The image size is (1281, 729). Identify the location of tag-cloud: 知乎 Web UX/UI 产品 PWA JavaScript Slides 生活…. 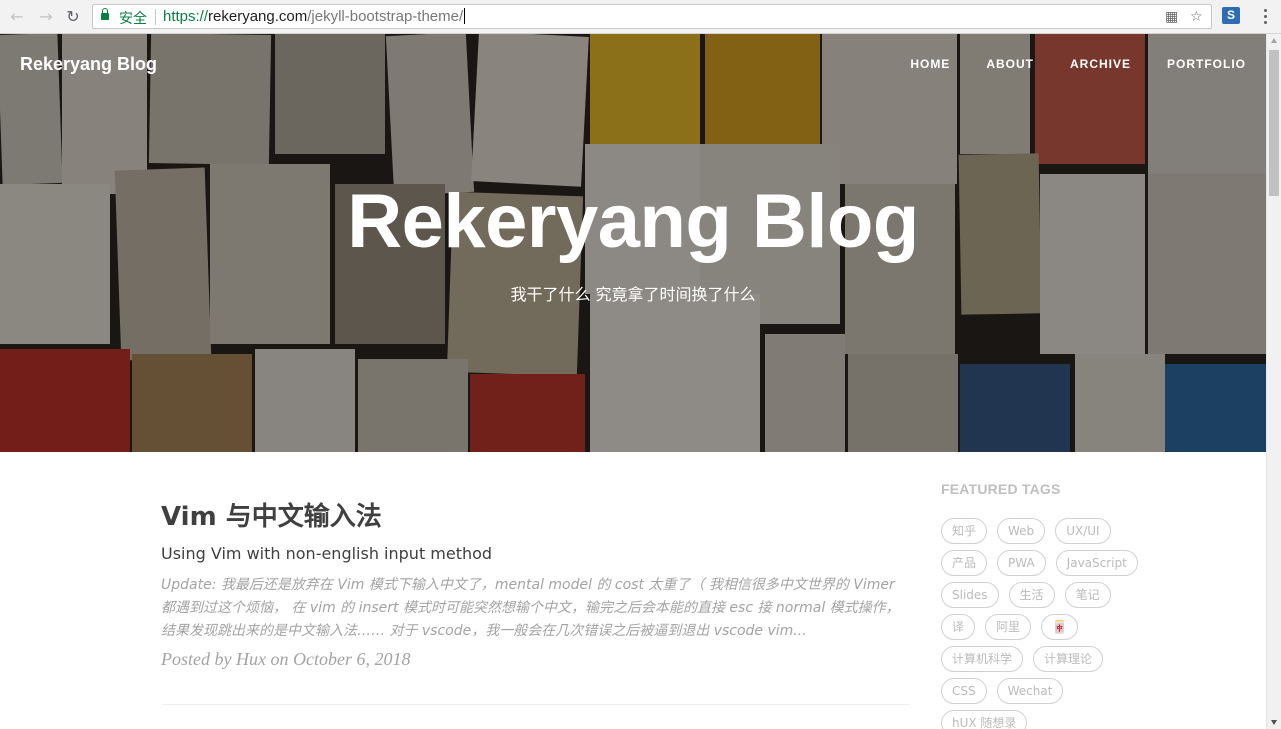
(1051, 623).